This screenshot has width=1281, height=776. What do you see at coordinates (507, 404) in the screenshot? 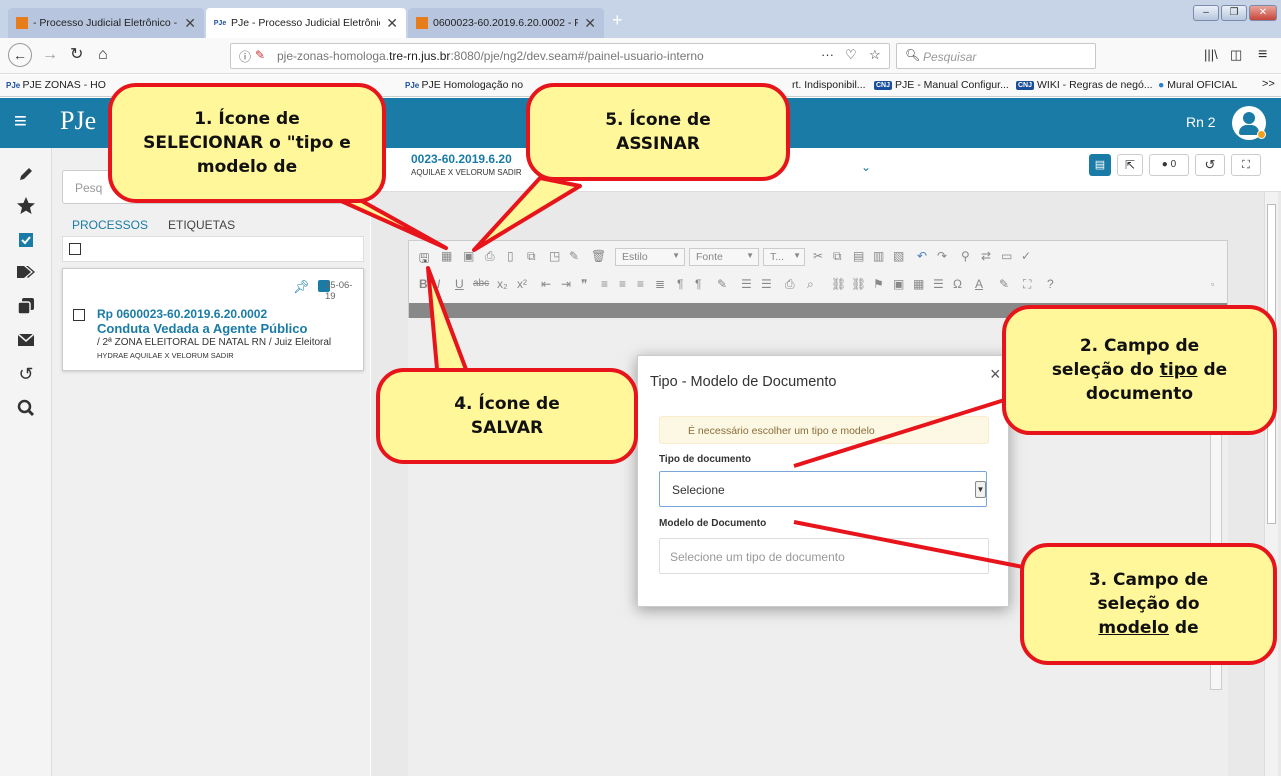
I see `callout-4-line-1: 4. Ícone de` at bounding box center [507, 404].